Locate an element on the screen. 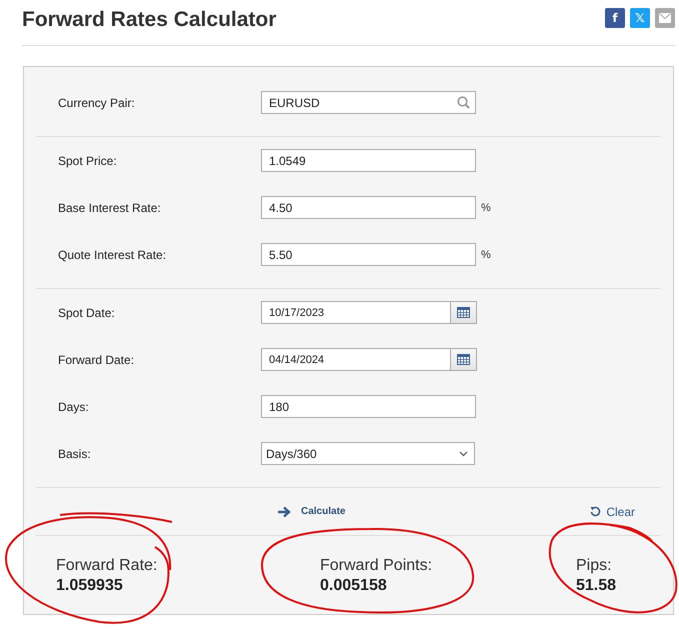  input-field: 1.0549 is located at coordinates (368, 160).